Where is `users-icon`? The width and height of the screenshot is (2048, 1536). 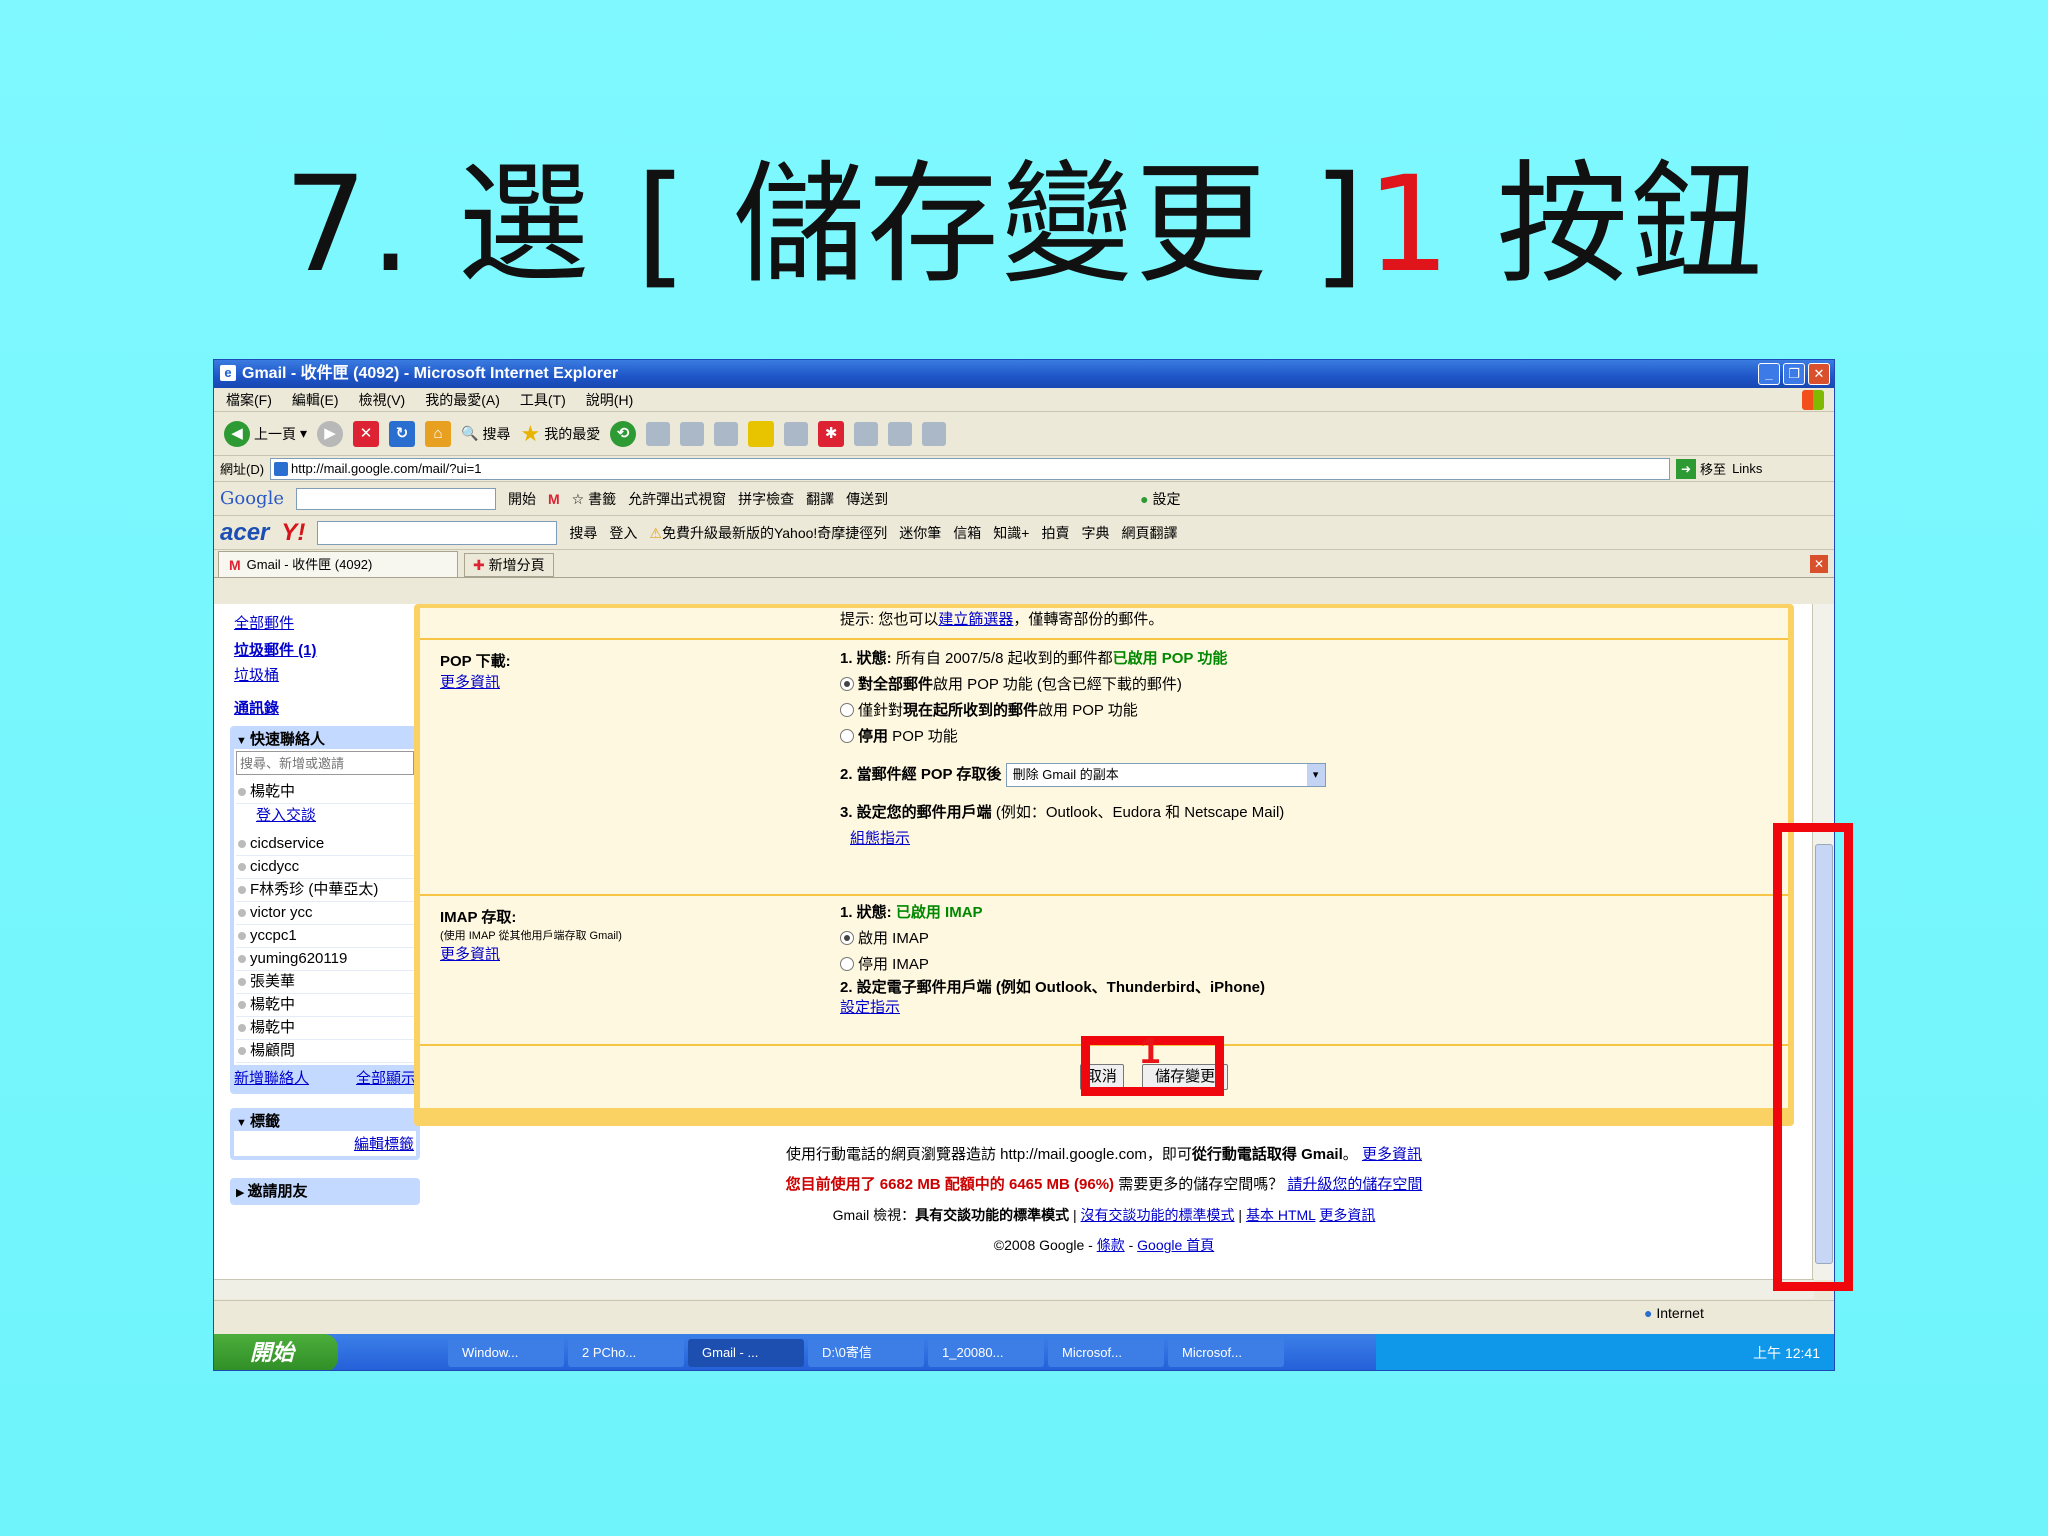
users-icon is located at coordinates (934, 433).